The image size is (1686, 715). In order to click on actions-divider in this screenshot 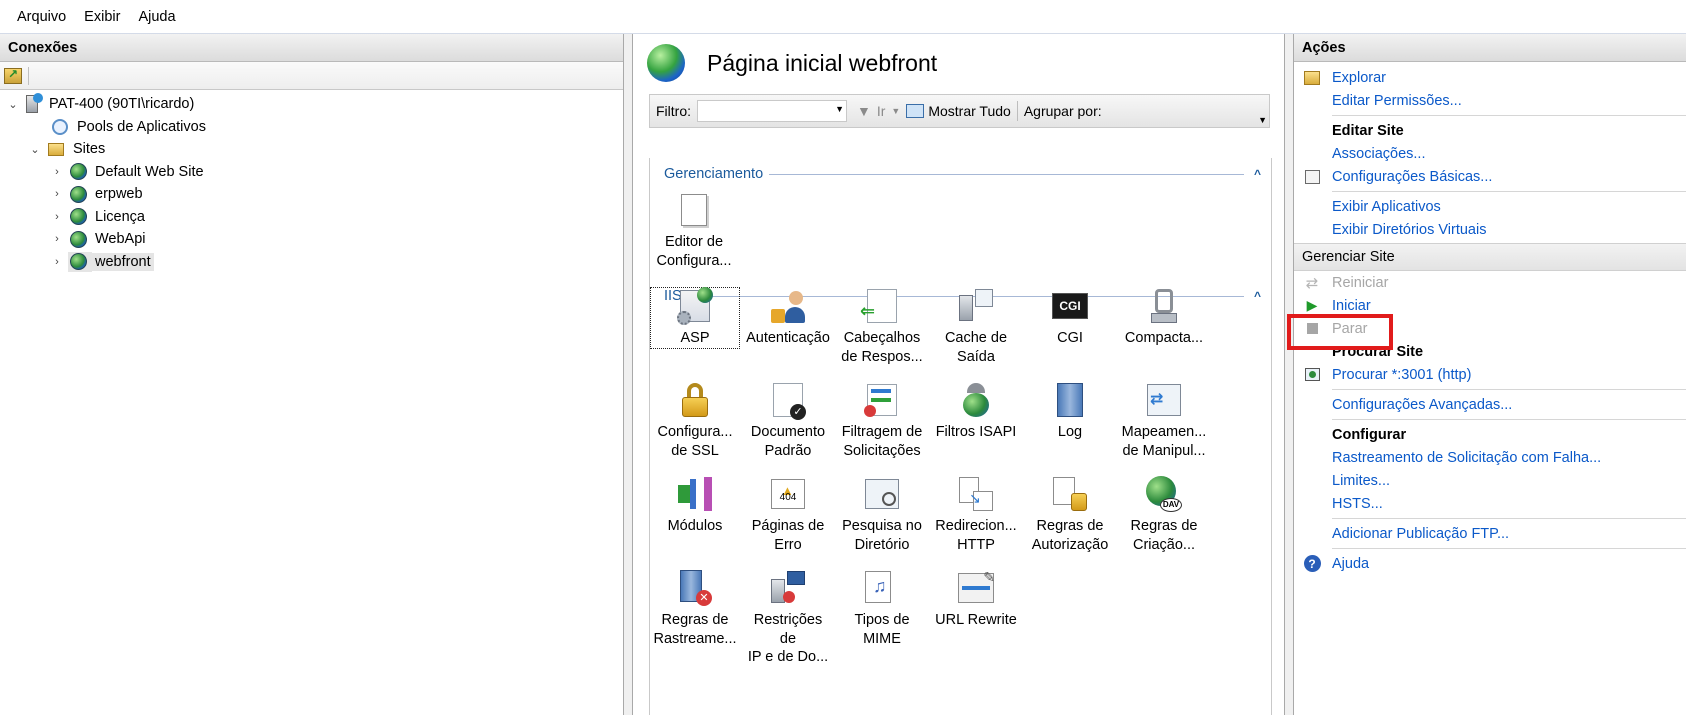, I will do `click(1509, 115)`.